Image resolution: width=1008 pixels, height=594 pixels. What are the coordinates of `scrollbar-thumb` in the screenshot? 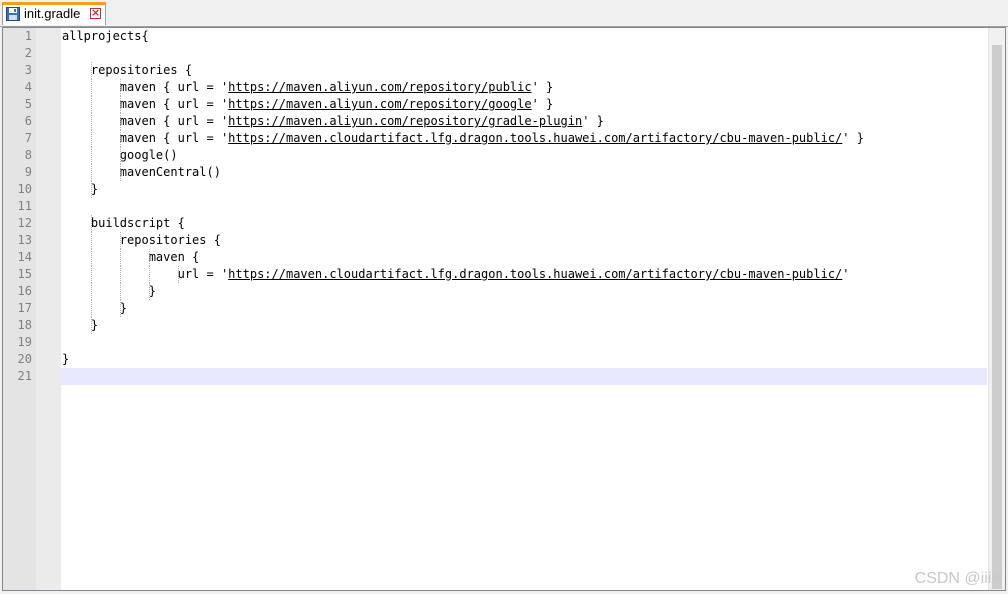 It's located at (997, 317).